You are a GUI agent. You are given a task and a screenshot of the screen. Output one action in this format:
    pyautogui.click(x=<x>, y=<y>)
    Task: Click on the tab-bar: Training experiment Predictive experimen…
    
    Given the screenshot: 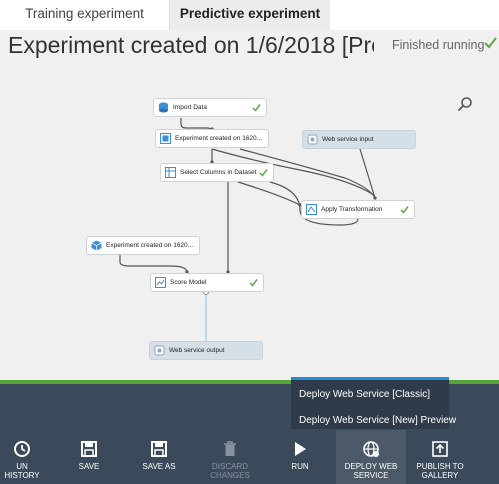 What is the action you would take?
    pyautogui.click(x=249, y=15)
    